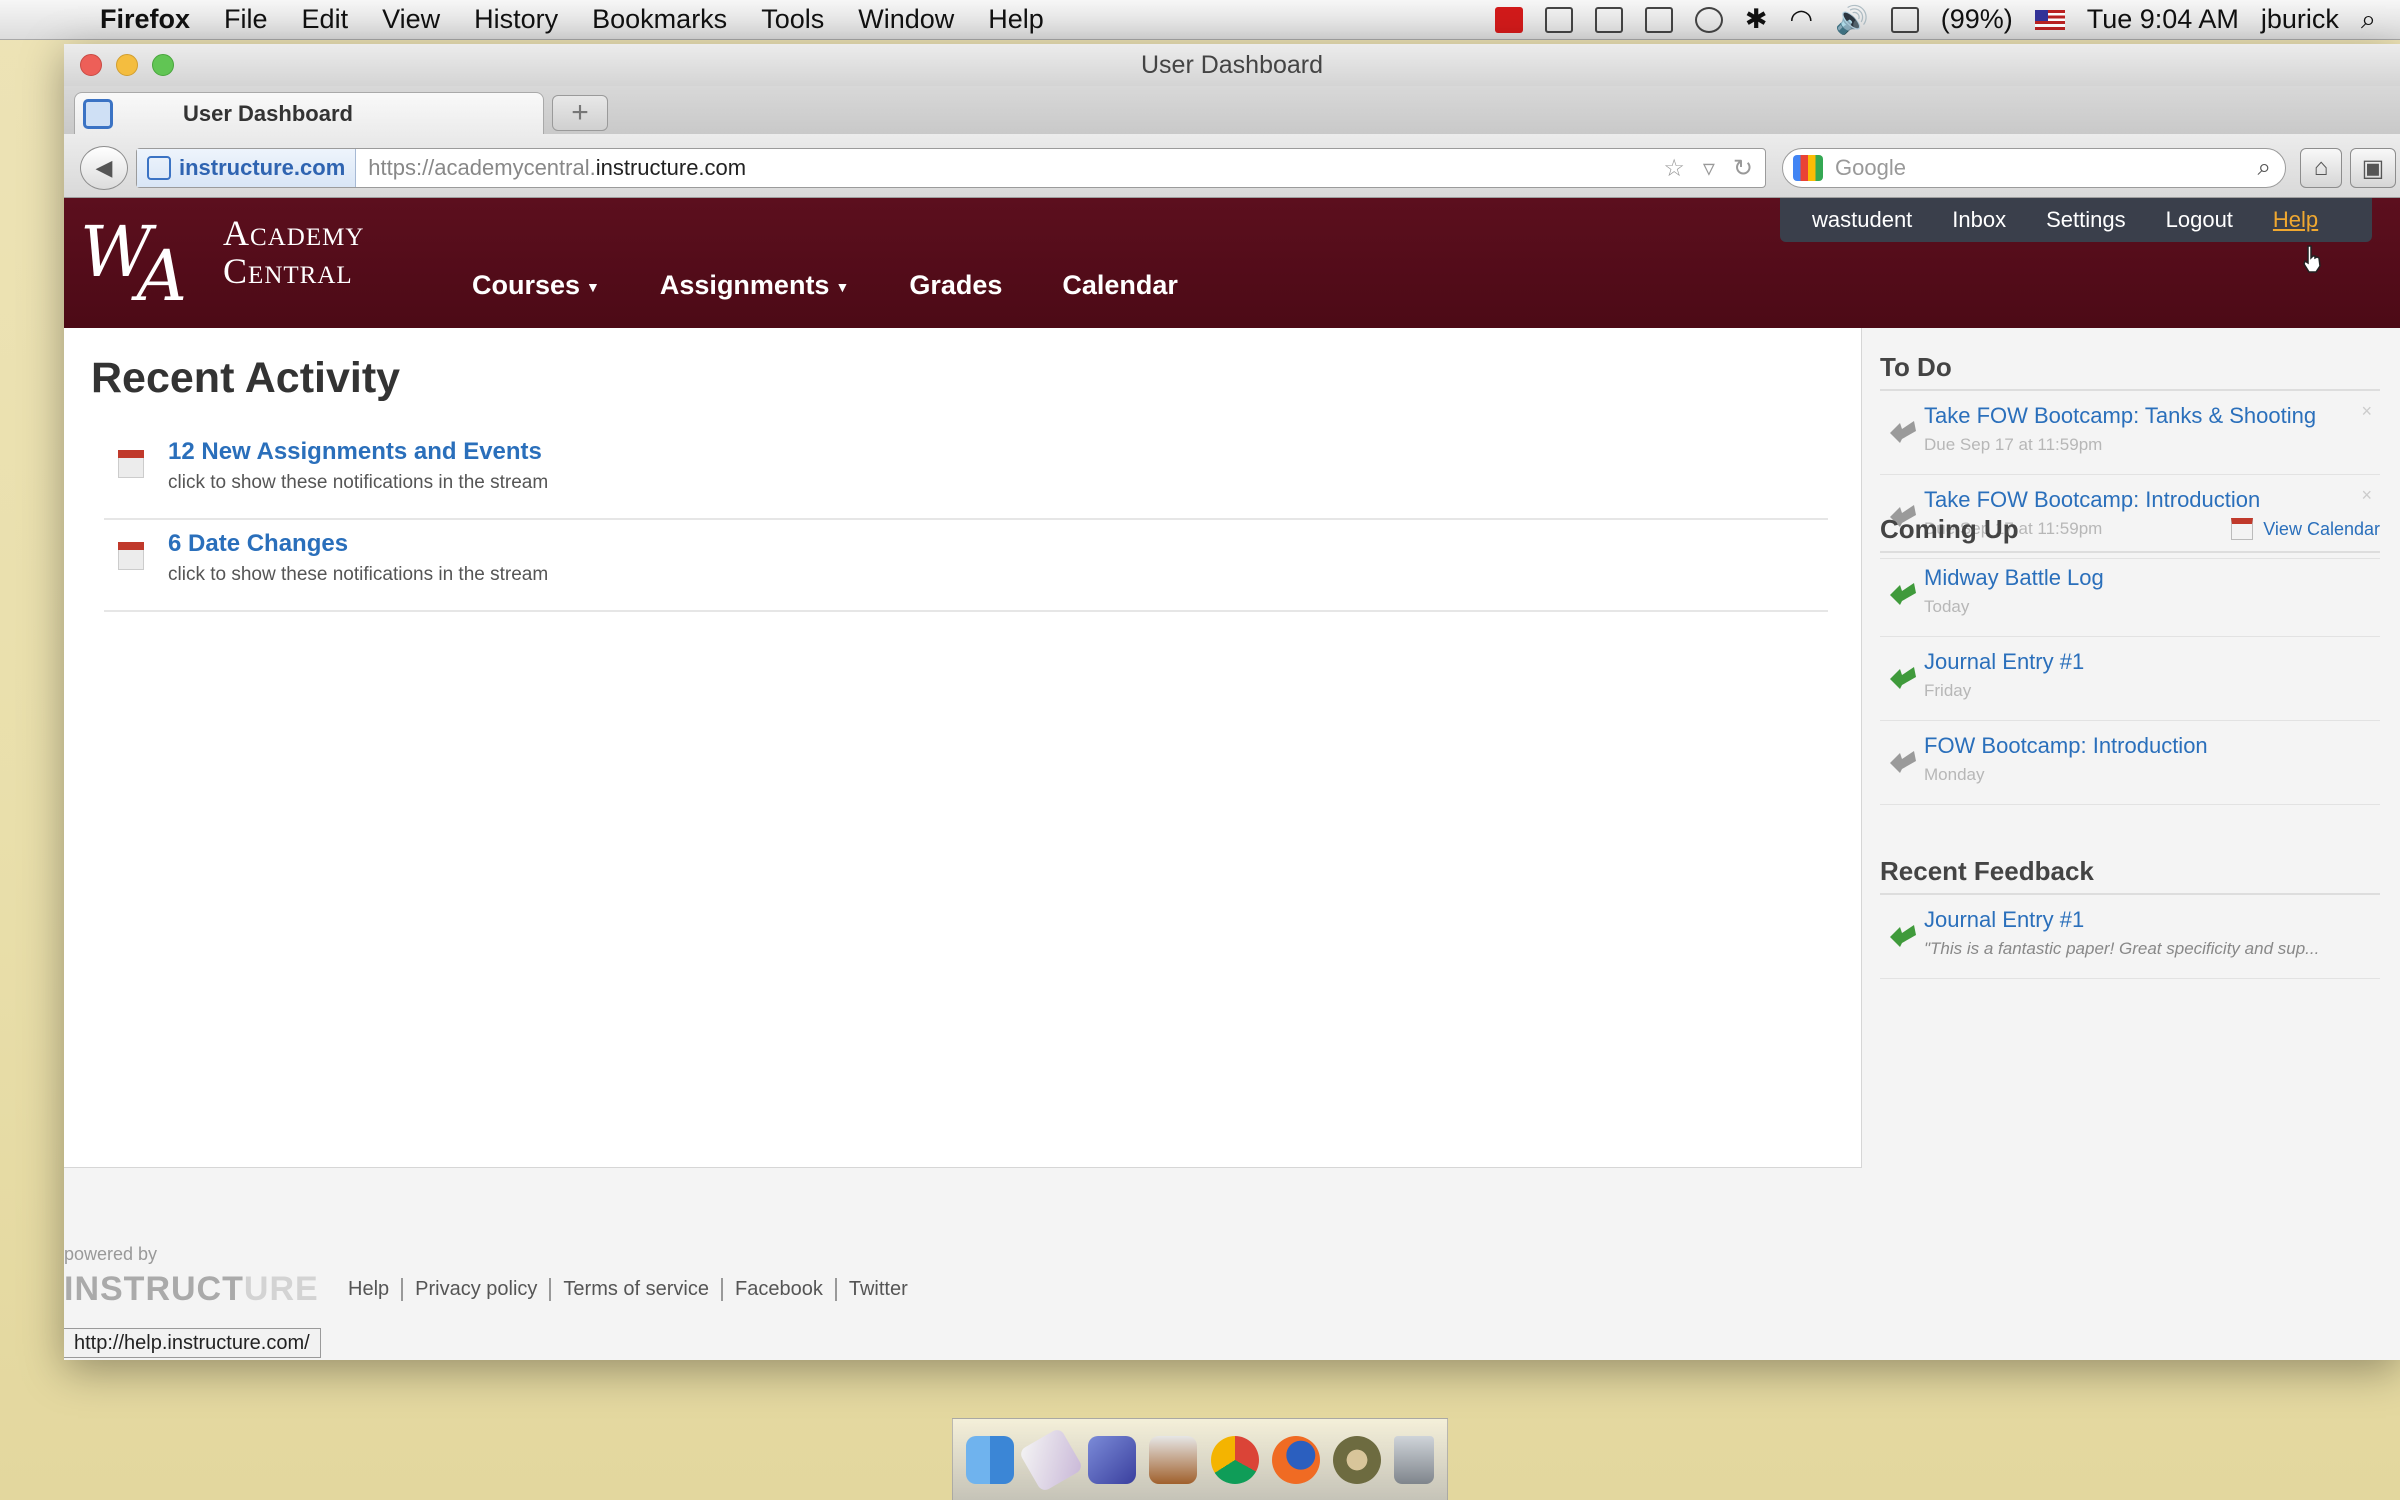  What do you see at coordinates (2295, 220) in the screenshot?
I see `help-link: Help` at bounding box center [2295, 220].